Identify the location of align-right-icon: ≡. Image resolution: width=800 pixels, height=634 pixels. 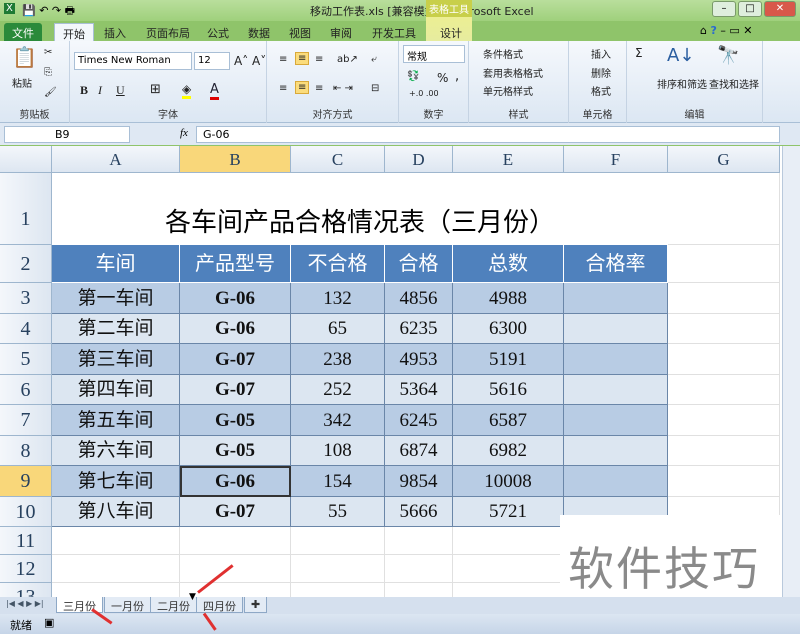
(319, 88).